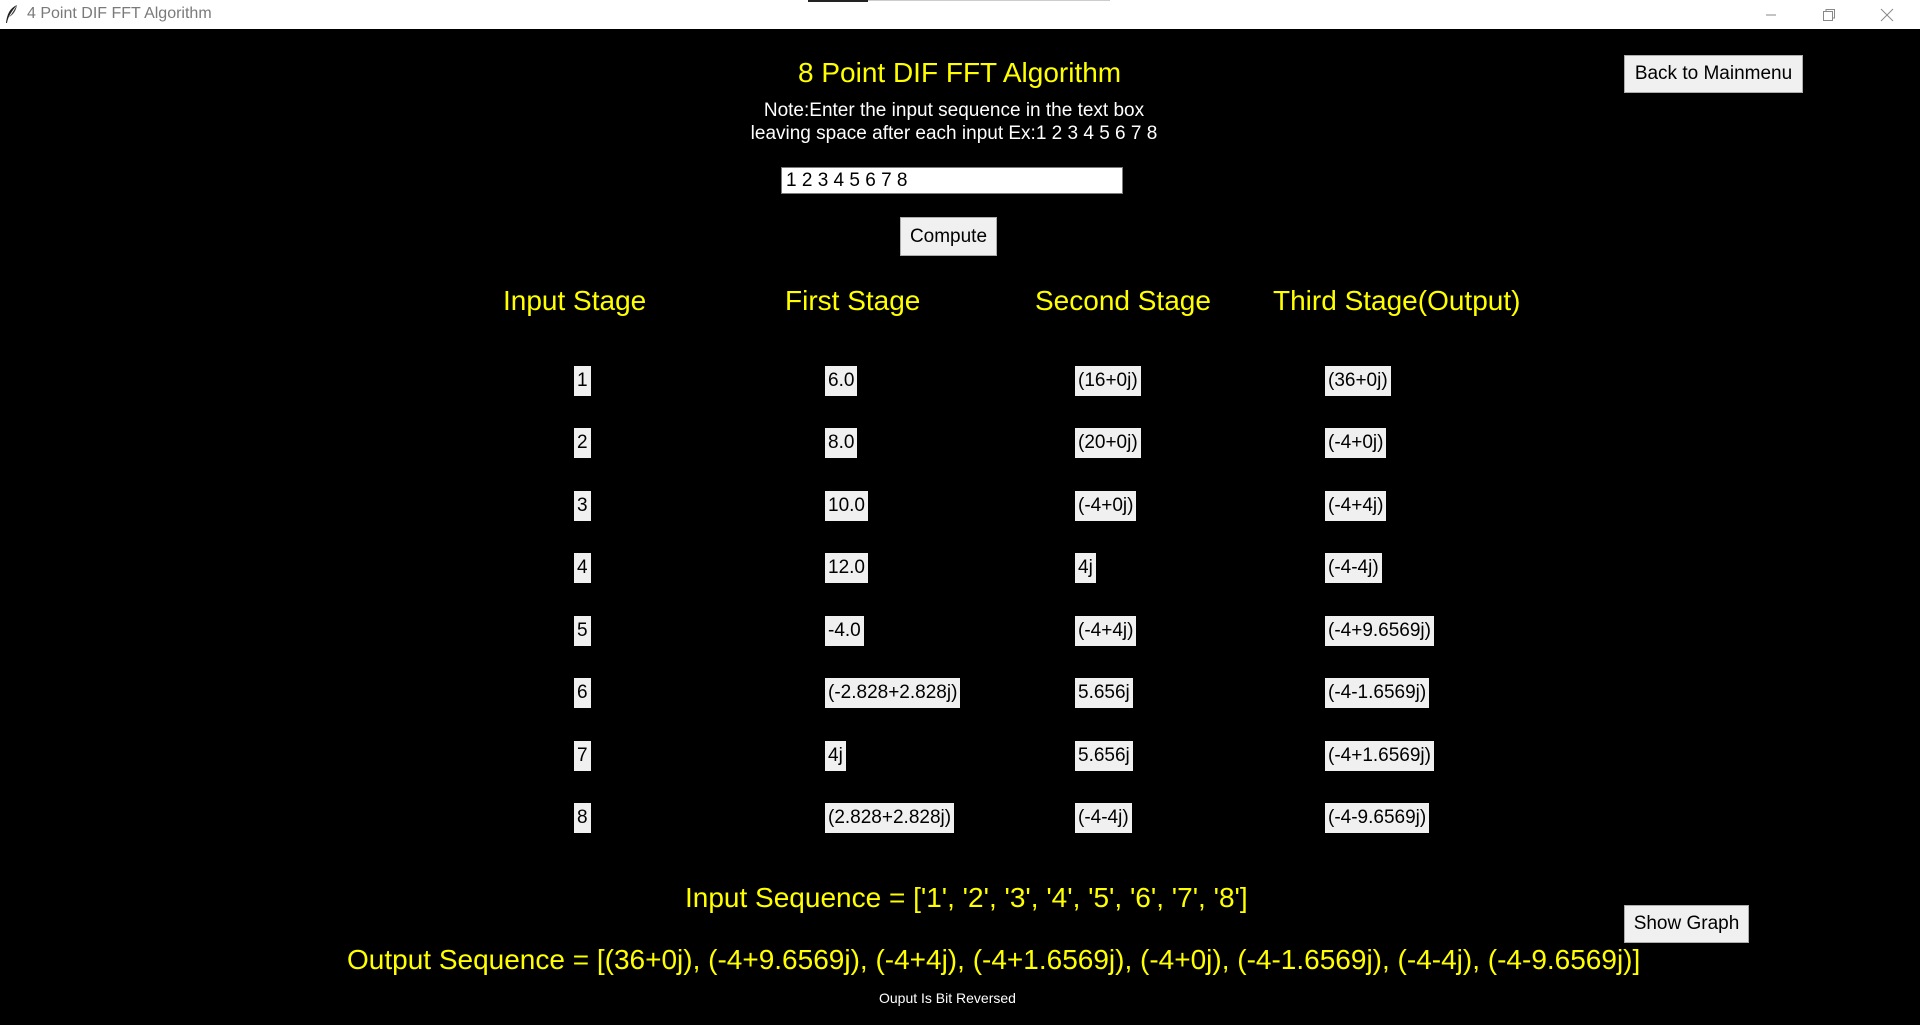 The image size is (1920, 1025). I want to click on second-stage-cell: (-4-4j), so click(1103, 818).